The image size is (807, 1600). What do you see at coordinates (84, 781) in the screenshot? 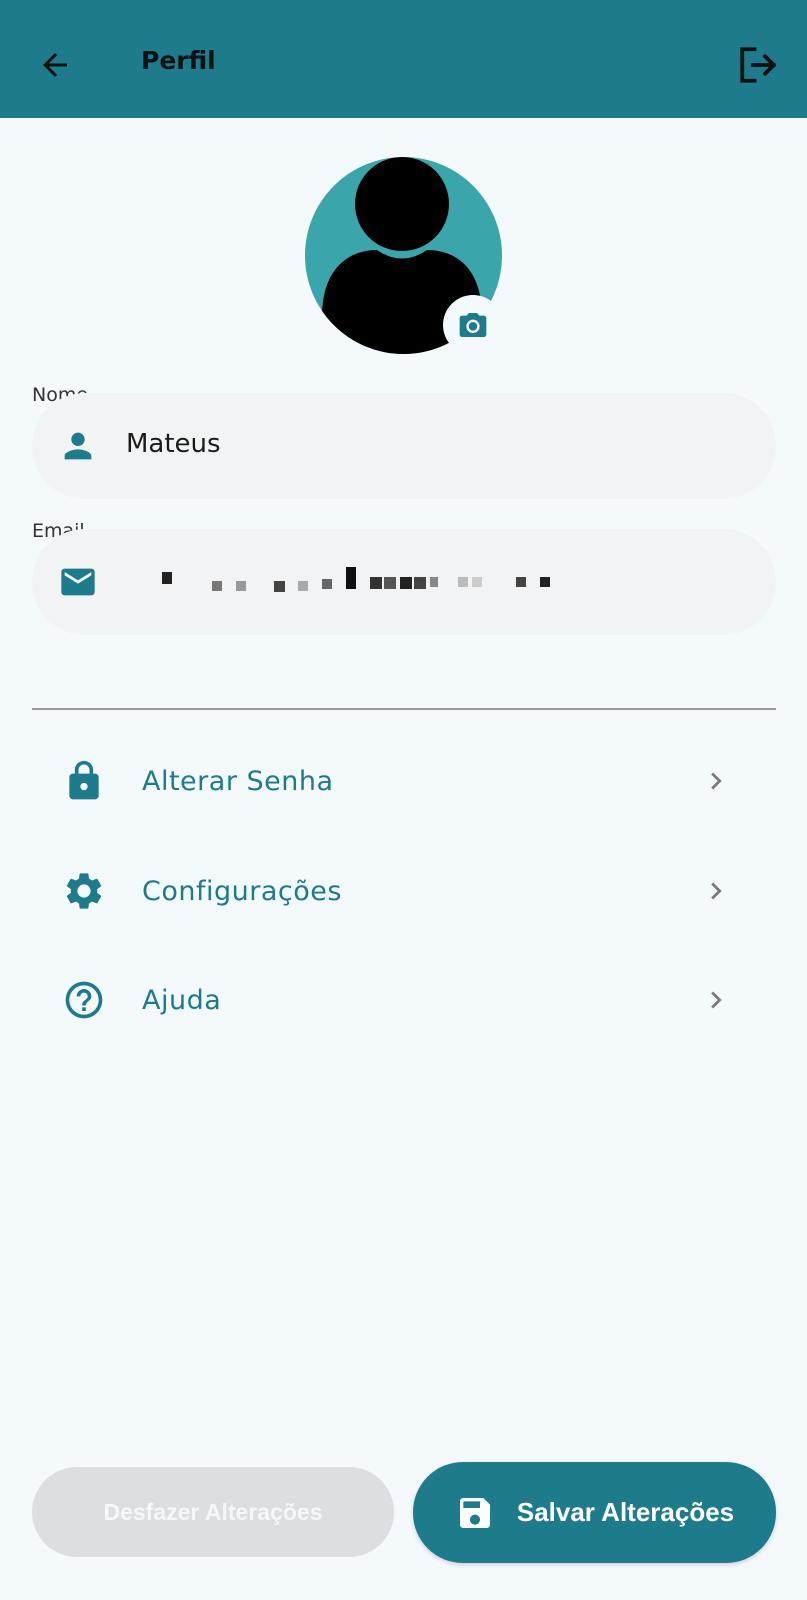
I see `lock-icon` at bounding box center [84, 781].